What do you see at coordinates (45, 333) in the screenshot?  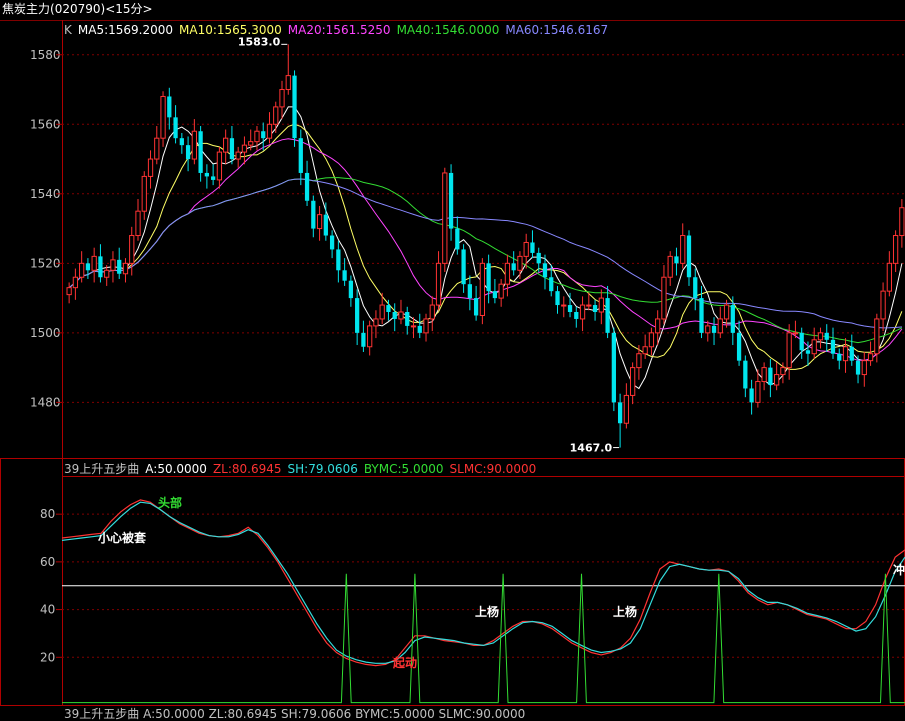 I see `kline-tick-label: 1500` at bounding box center [45, 333].